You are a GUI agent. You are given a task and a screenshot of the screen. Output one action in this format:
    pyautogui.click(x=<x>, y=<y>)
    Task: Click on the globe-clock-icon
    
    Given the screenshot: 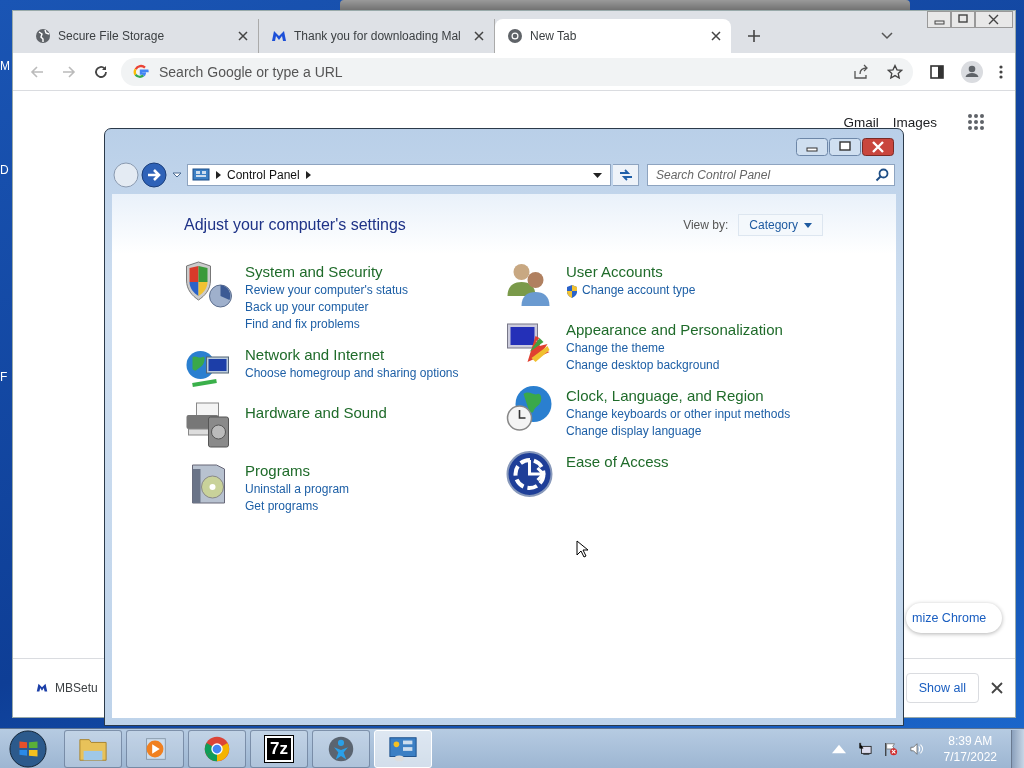 What is the action you would take?
    pyautogui.click(x=529, y=408)
    